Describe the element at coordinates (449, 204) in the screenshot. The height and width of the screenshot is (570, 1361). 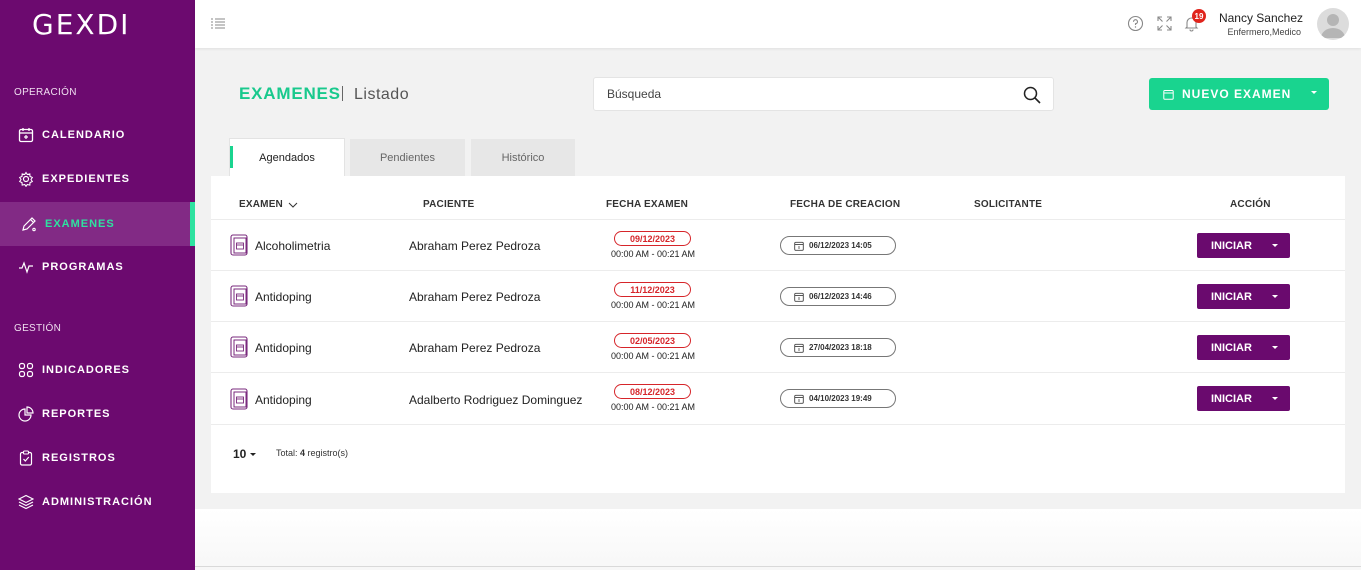
I see `column-header-paciente: PACIENTE` at that location.